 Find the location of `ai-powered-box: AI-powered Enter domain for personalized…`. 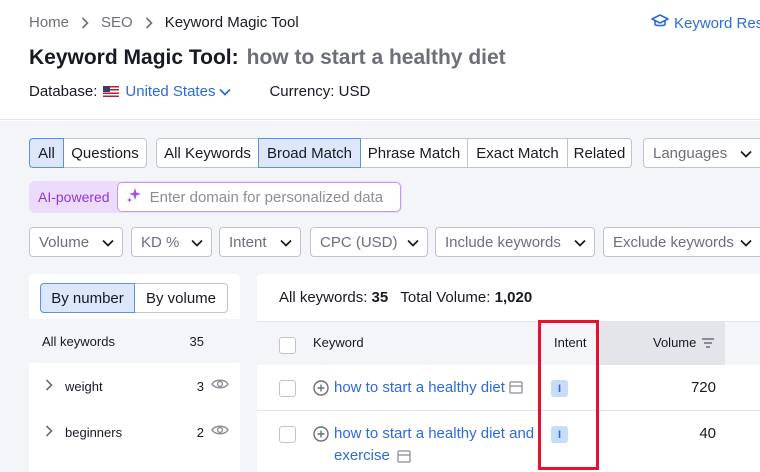

ai-powered-box: AI-powered Enter domain for personalized… is located at coordinates (215, 197).